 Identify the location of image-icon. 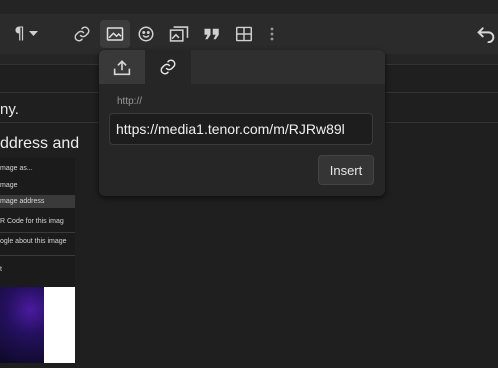
(115, 34).